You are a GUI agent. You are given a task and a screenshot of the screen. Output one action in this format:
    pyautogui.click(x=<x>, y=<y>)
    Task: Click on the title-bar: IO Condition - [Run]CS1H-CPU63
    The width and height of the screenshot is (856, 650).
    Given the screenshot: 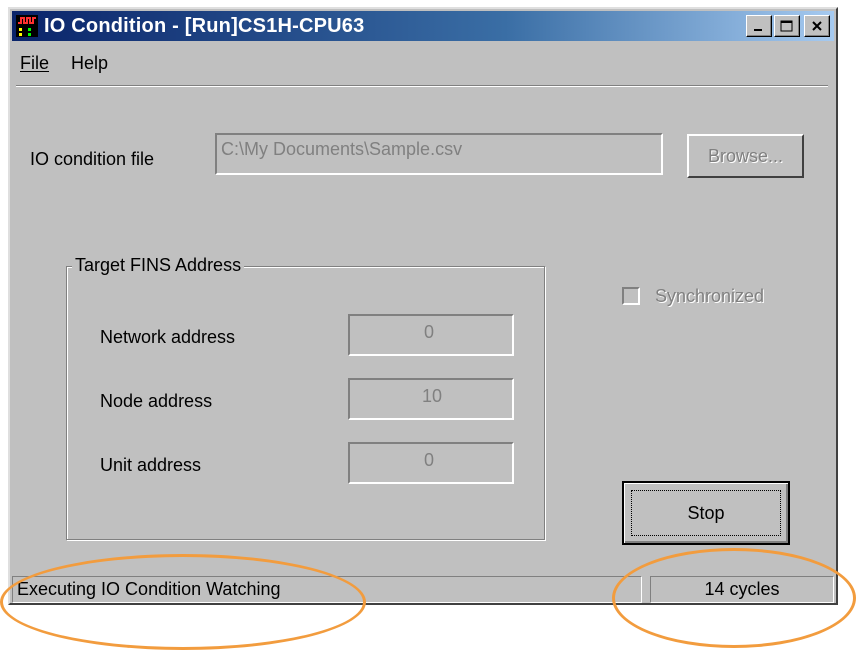 What is the action you would take?
    pyautogui.click(x=423, y=26)
    